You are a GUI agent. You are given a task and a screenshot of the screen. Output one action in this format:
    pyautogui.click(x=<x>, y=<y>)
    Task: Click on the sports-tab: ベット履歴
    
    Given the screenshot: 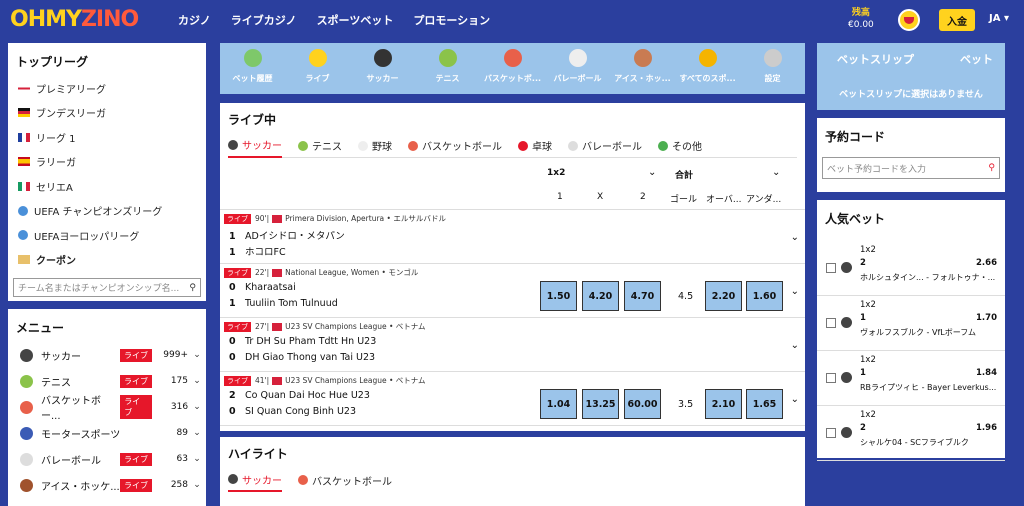 What is the action you would take?
    pyautogui.click(x=252, y=68)
    